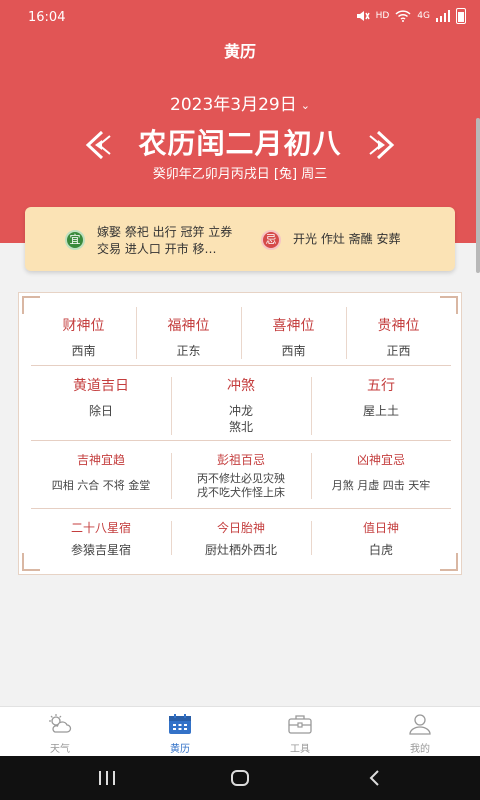 The width and height of the screenshot is (480, 800). What do you see at coordinates (100, 528) in the screenshot?
I see `cell-title: 二十八星宿` at bounding box center [100, 528].